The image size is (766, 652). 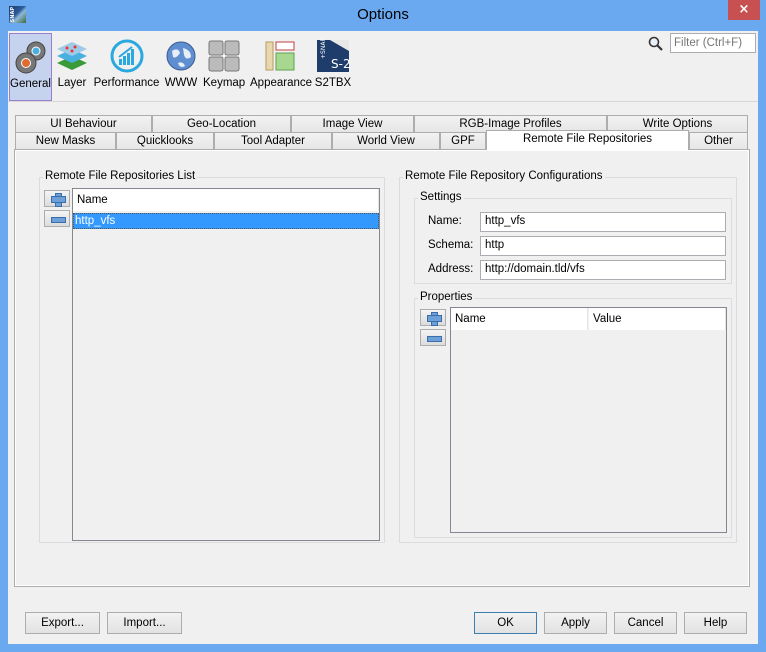 I want to click on category-appearance: Appearance, so click(x=281, y=67).